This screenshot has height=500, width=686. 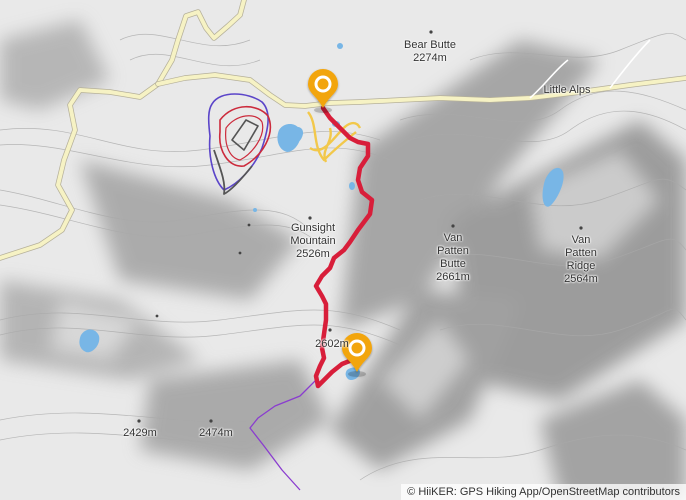 I want to click on label-gunsight-mountain: Gunsight Mountain 2526m, so click(x=313, y=241).